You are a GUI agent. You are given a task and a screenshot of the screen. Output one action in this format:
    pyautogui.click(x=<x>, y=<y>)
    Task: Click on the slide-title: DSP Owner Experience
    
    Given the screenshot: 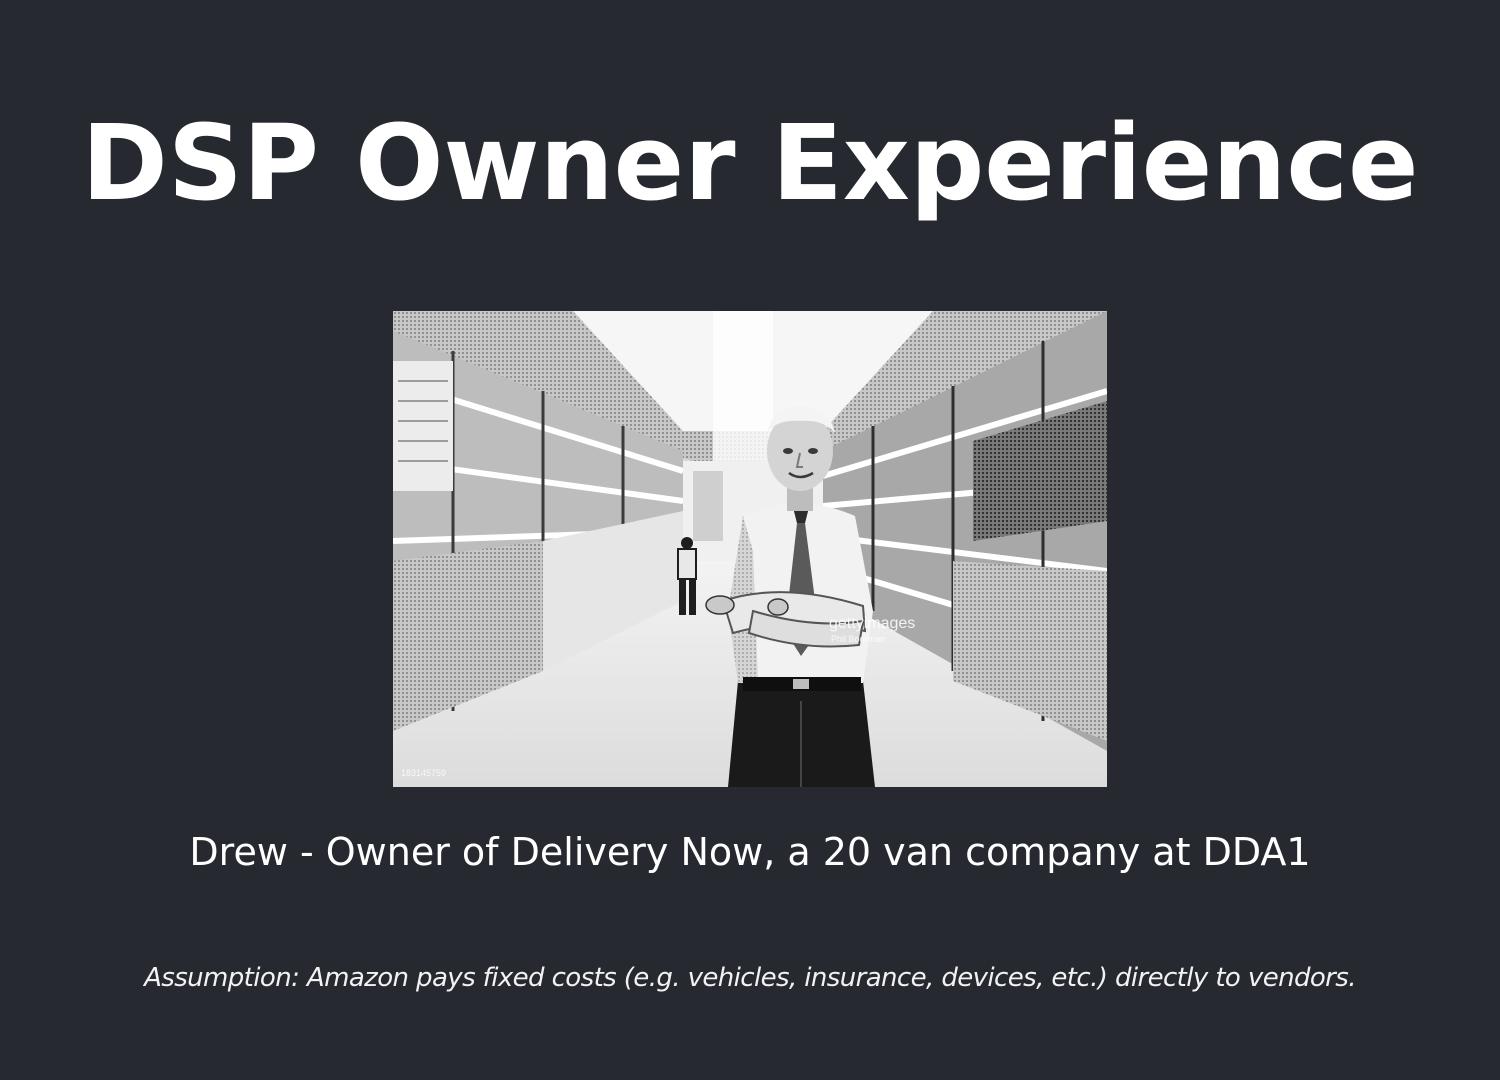 What is the action you would take?
    pyautogui.click(x=750, y=163)
    